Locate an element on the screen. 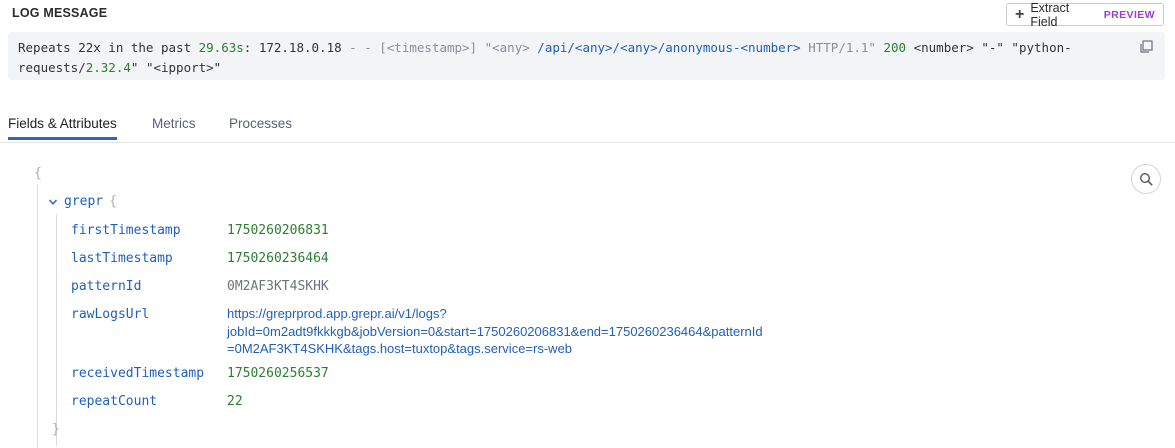 The image size is (1175, 448). msg-text: Repeats 22x in the past is located at coordinates (108, 47).